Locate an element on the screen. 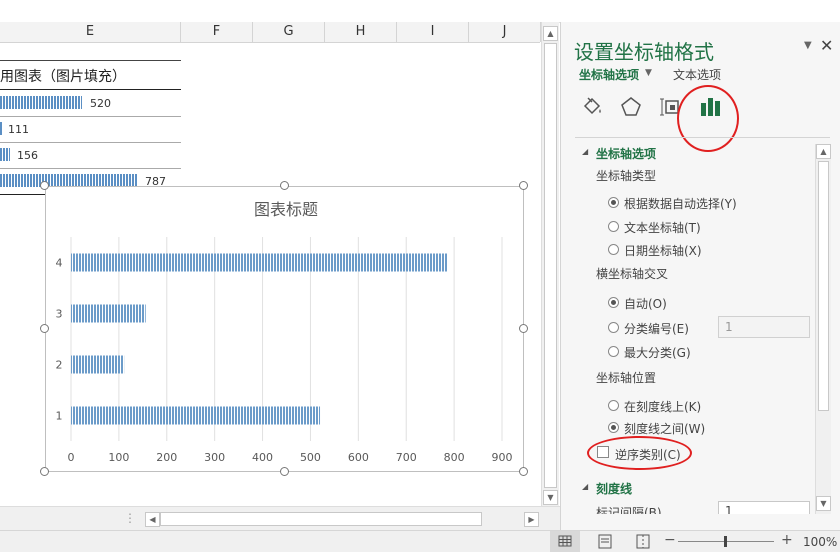 The width and height of the screenshot is (840, 555). scroll-down-arrow: ▼ is located at coordinates (550, 497).